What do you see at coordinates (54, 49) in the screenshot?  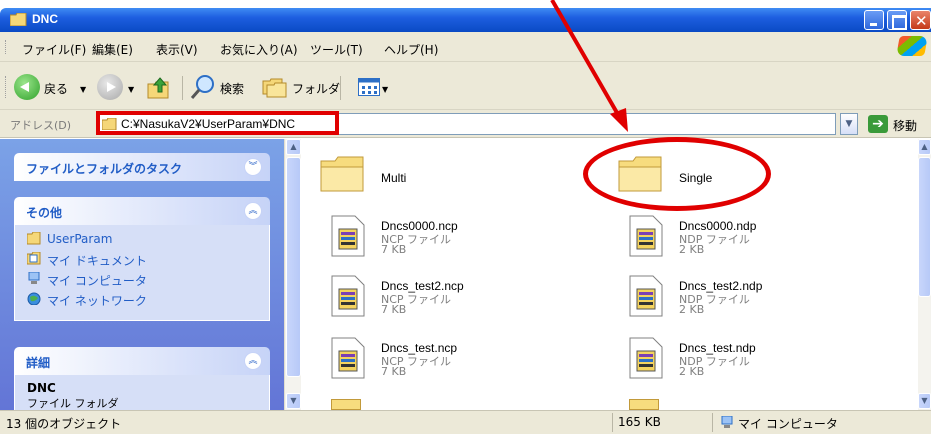 I see `menu-file: ファイル(F)` at bounding box center [54, 49].